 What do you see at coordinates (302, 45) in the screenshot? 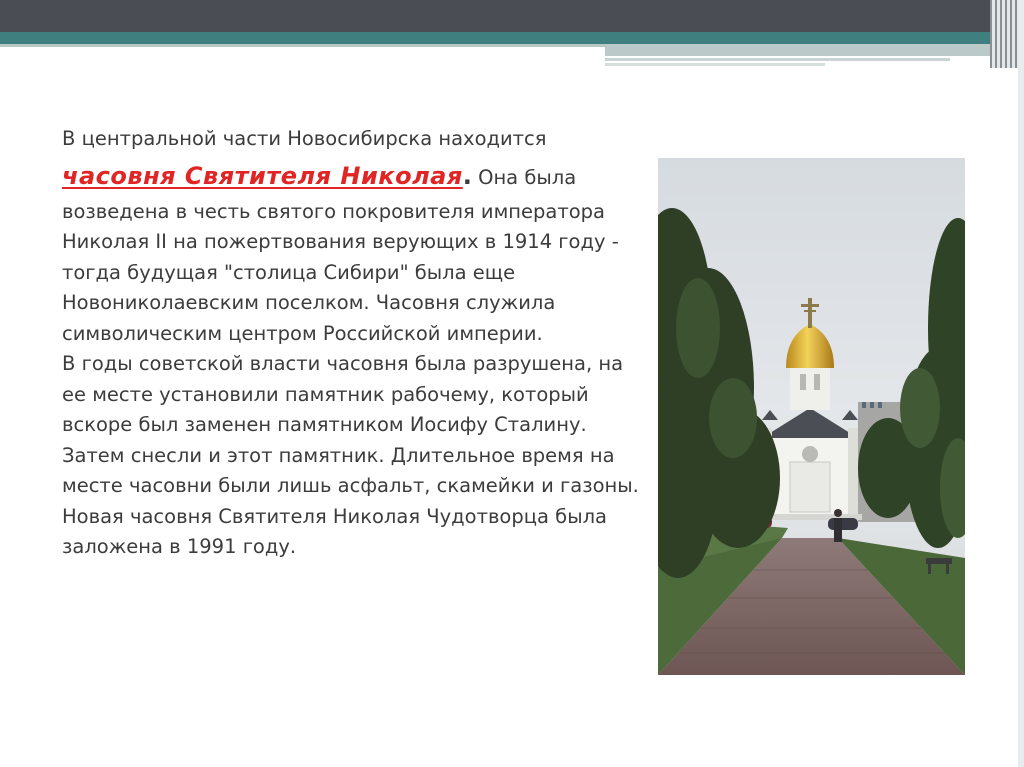
I see `header-accent-line` at bounding box center [302, 45].